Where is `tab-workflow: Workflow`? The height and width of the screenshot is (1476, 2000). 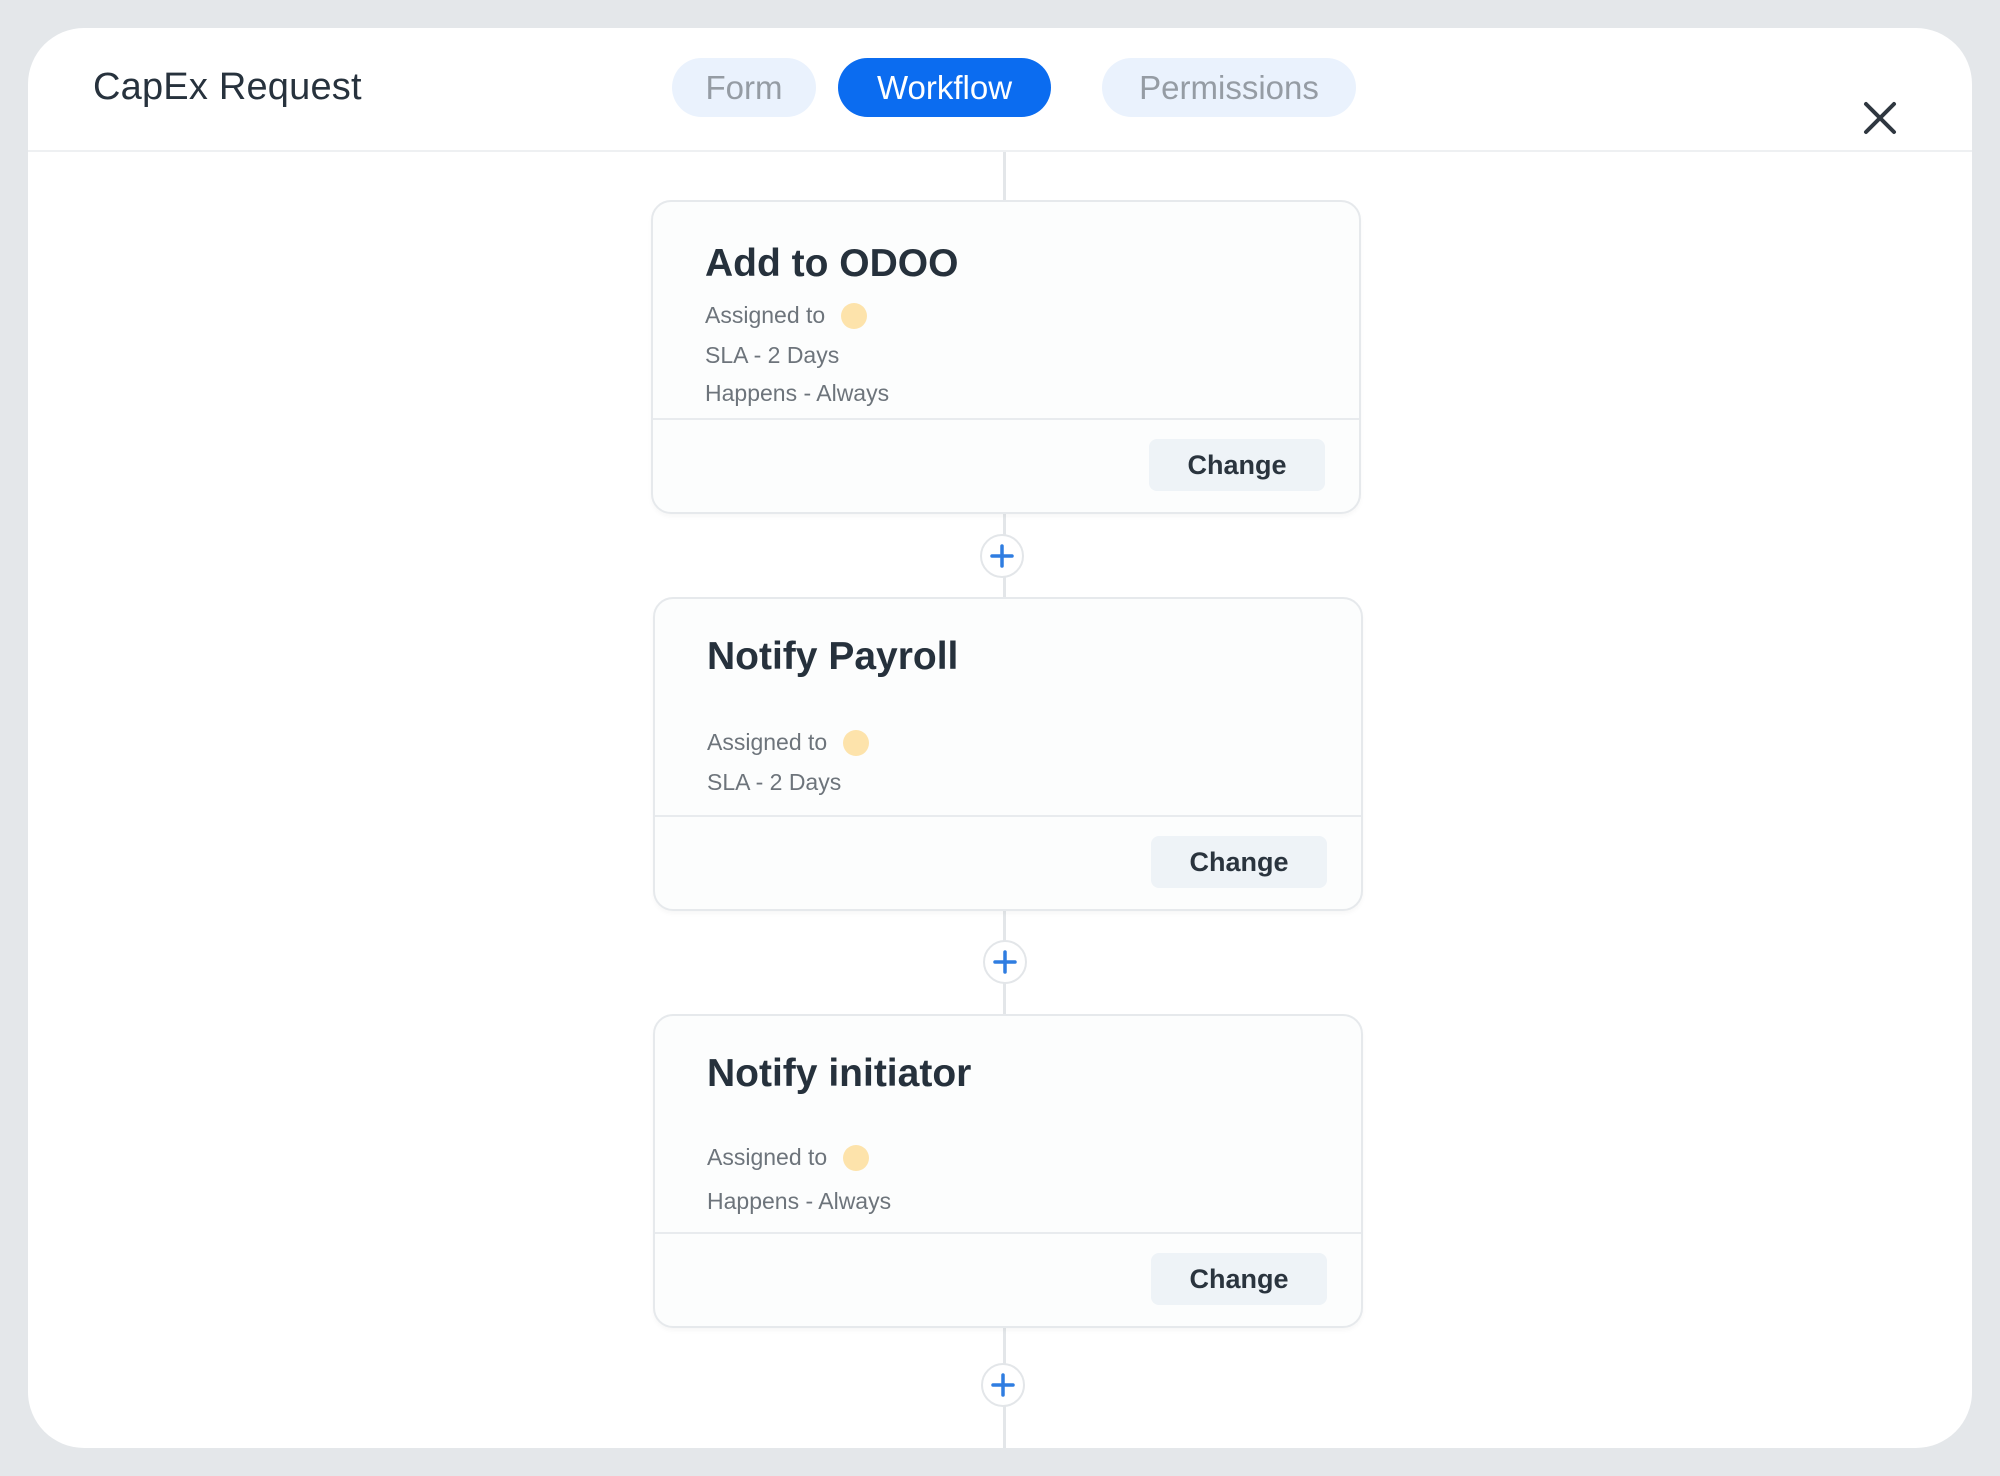
tab-workflow: Workflow is located at coordinates (944, 87).